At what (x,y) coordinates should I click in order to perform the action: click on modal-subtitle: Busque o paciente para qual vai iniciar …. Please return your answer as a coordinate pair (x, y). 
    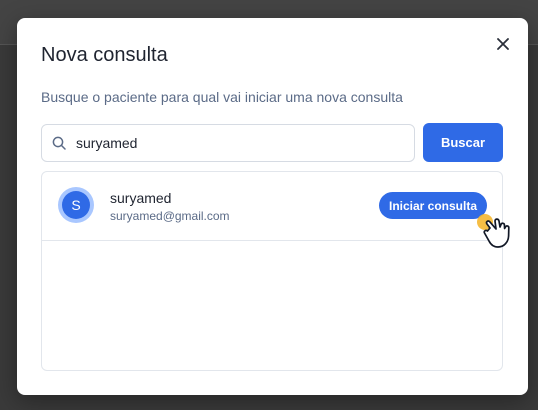
    Looking at the image, I should click on (222, 97).